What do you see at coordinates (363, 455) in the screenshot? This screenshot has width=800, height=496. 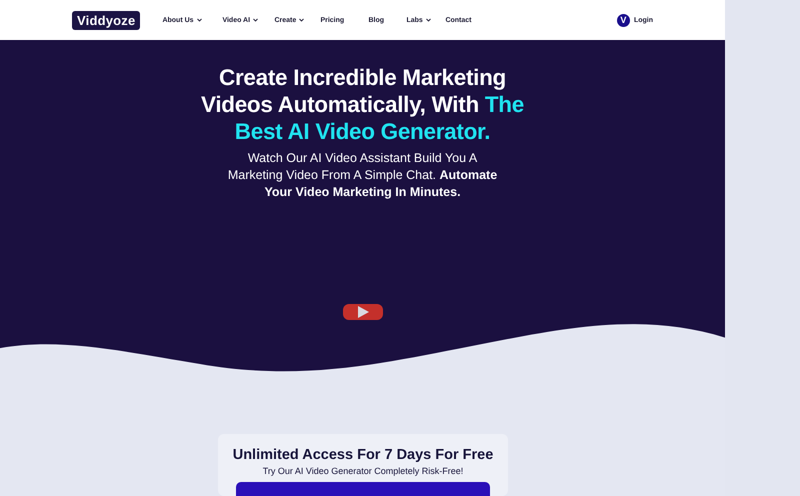 I see `offer-title: Unlimited Access For 7 Days For Free` at bounding box center [363, 455].